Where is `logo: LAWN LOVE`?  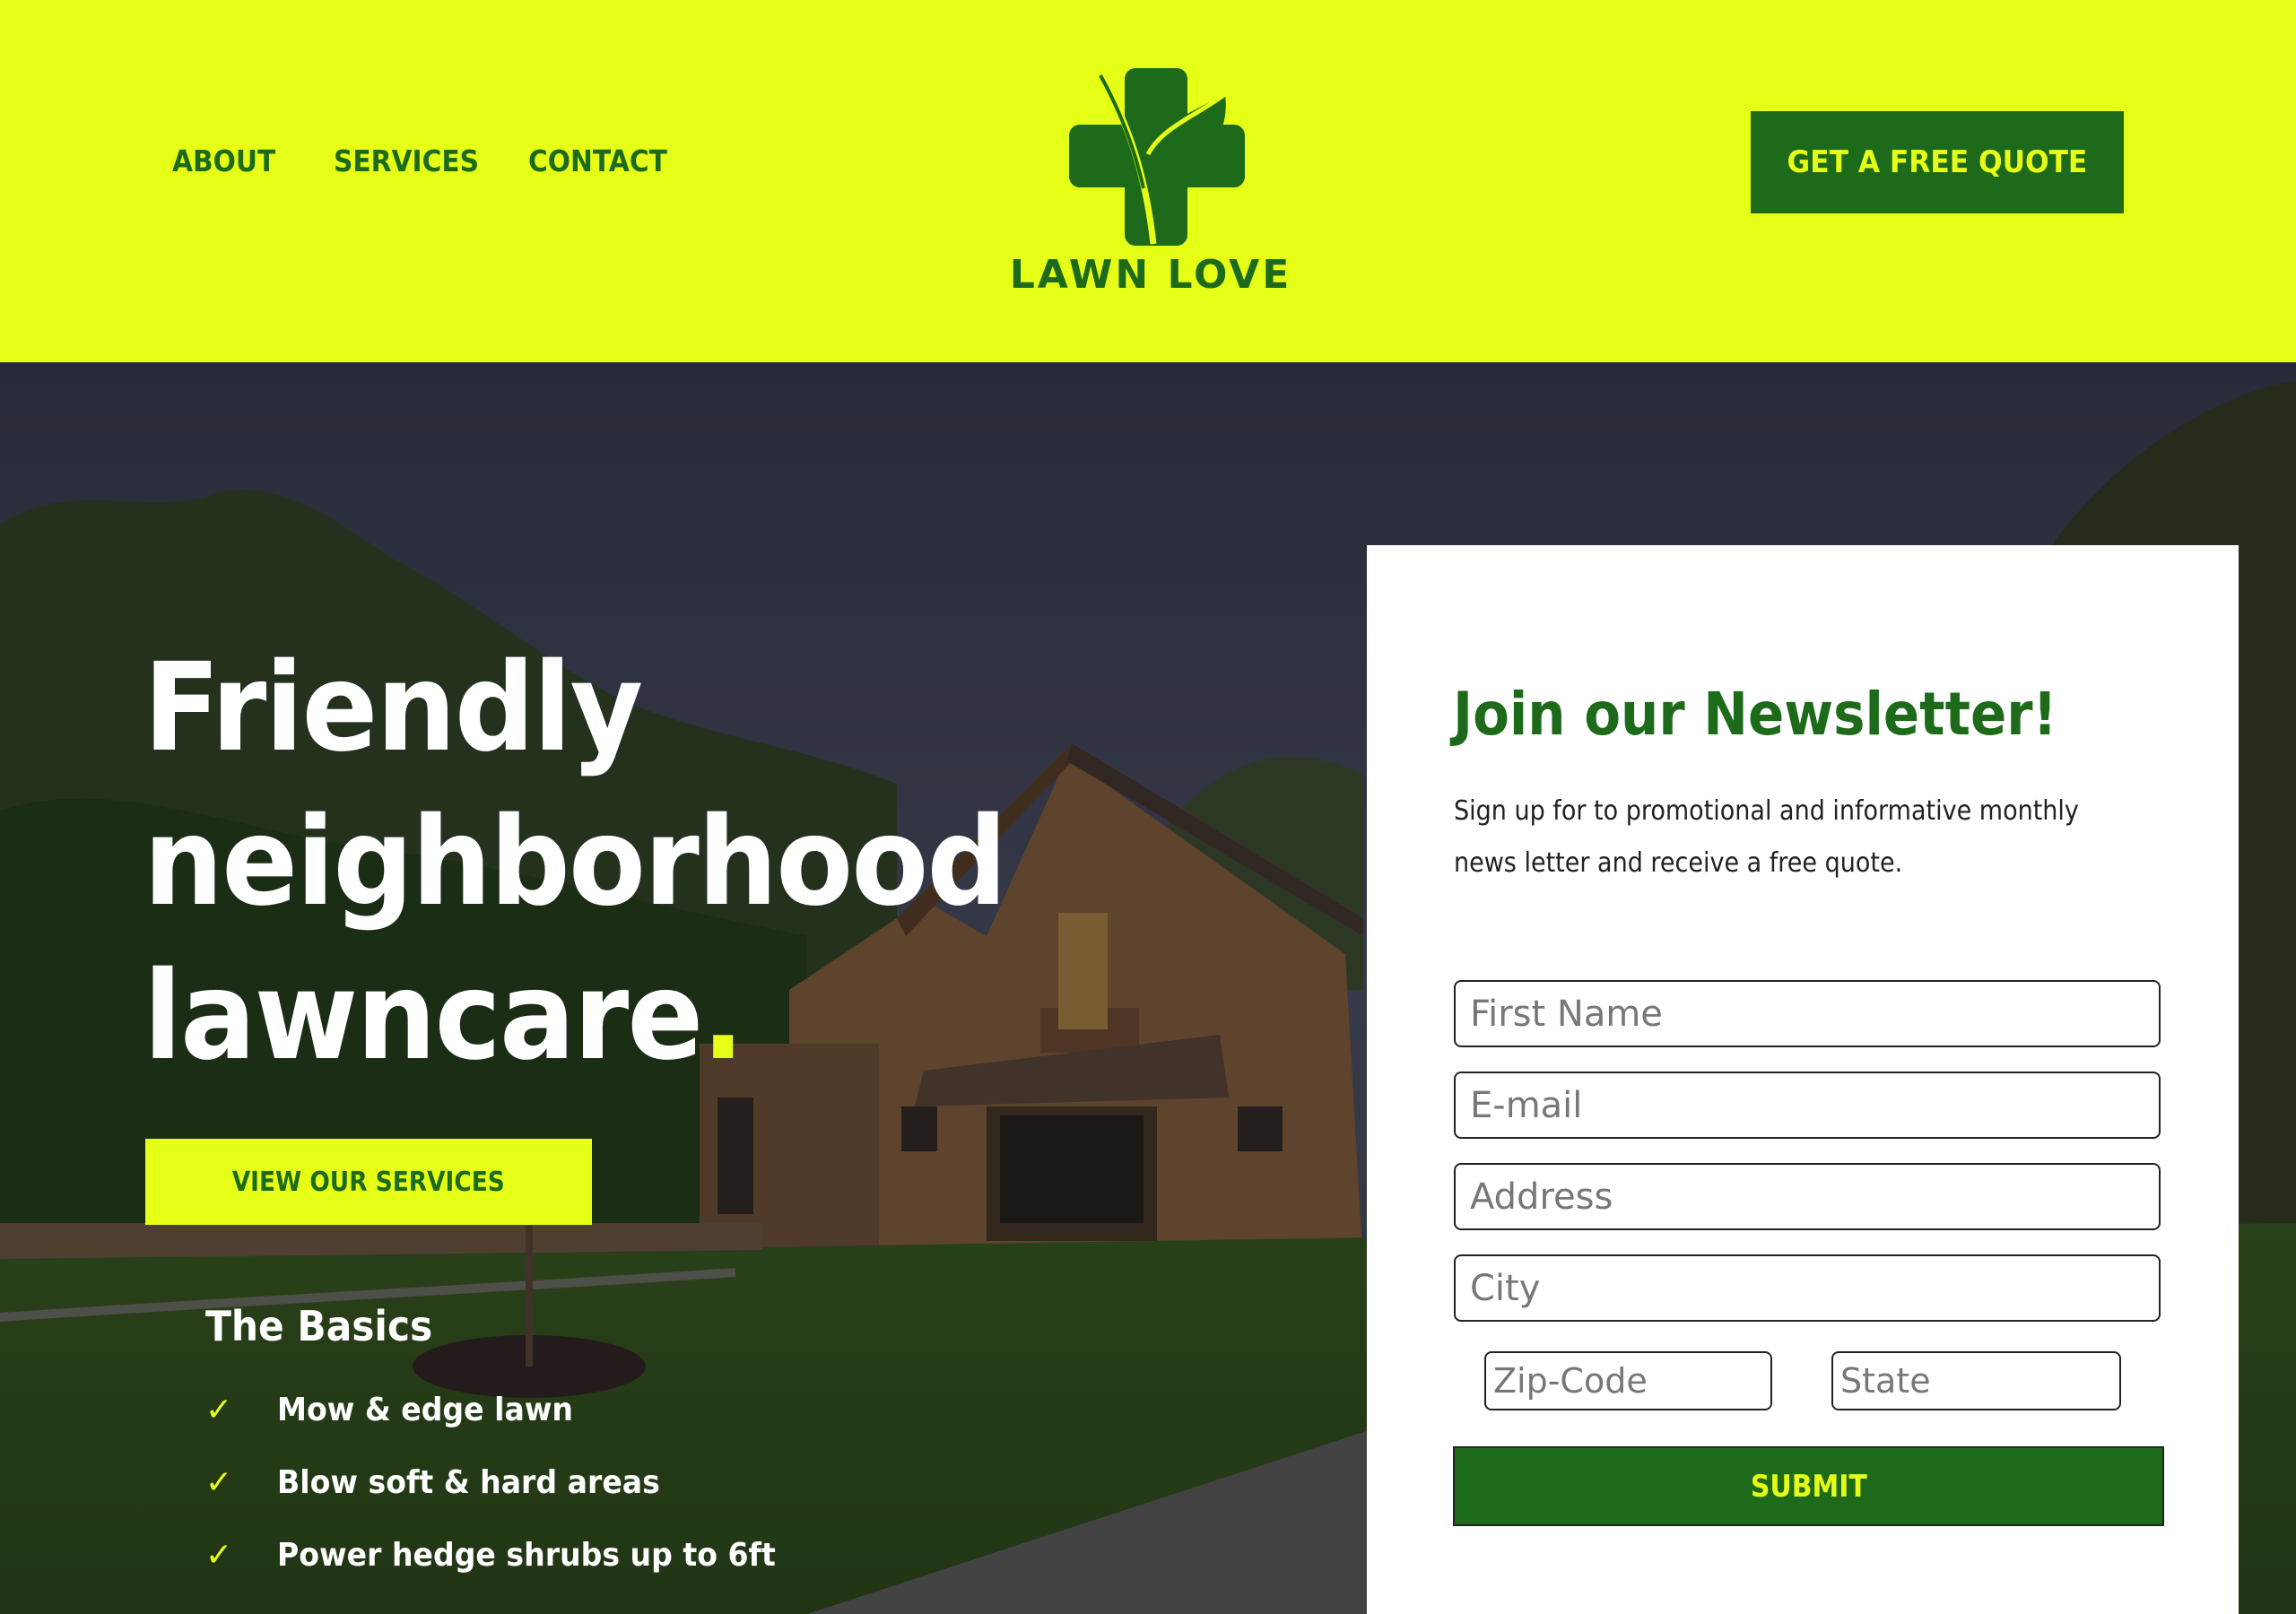 logo: LAWN LOVE is located at coordinates (1148, 179).